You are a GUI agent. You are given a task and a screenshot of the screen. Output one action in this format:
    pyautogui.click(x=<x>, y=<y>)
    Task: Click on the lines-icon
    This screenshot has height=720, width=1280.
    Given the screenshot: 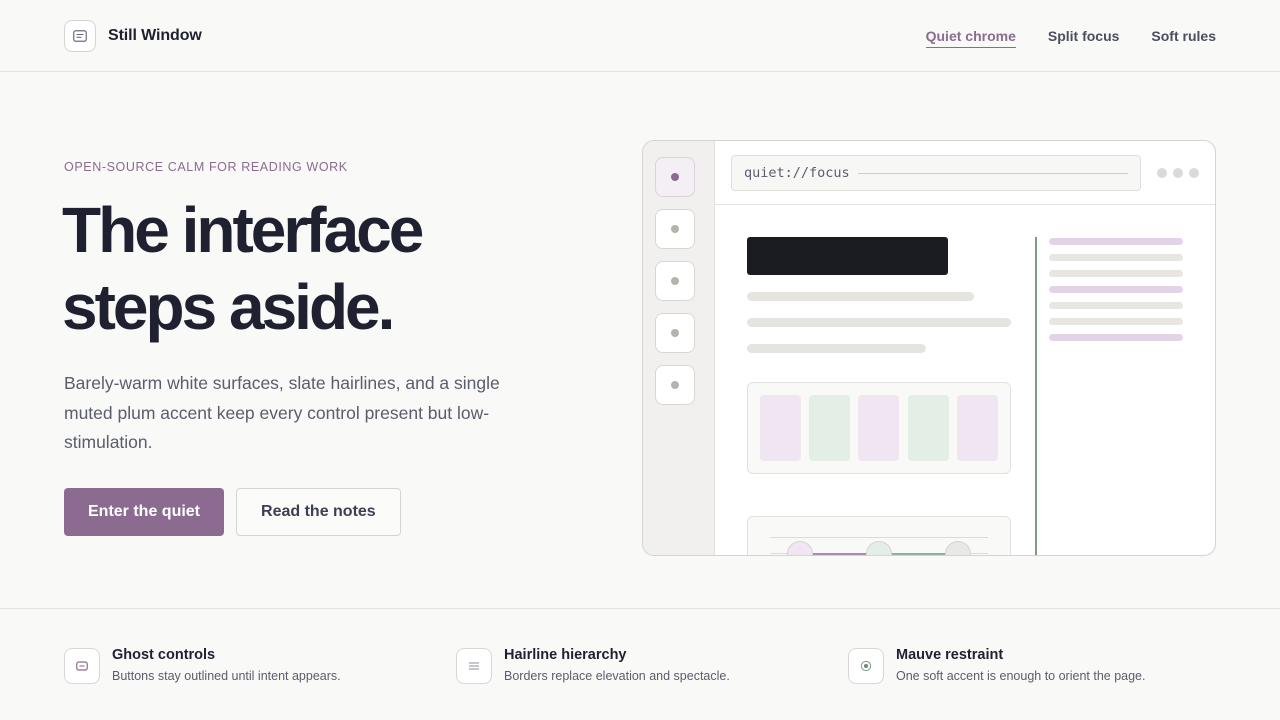 What is the action you would take?
    pyautogui.click(x=474, y=666)
    